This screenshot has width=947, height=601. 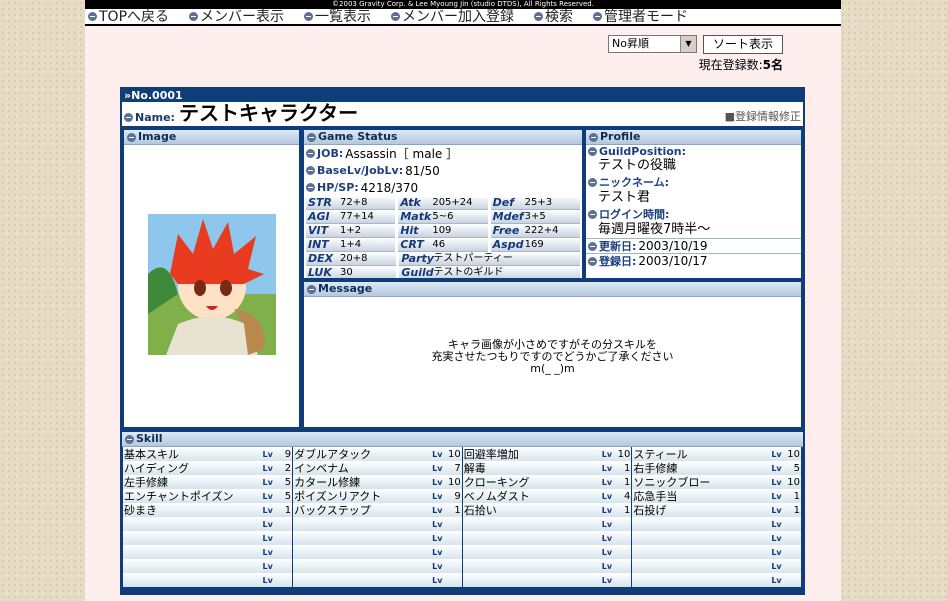 I want to click on skill-name: 回避率増加, so click(x=531, y=454).